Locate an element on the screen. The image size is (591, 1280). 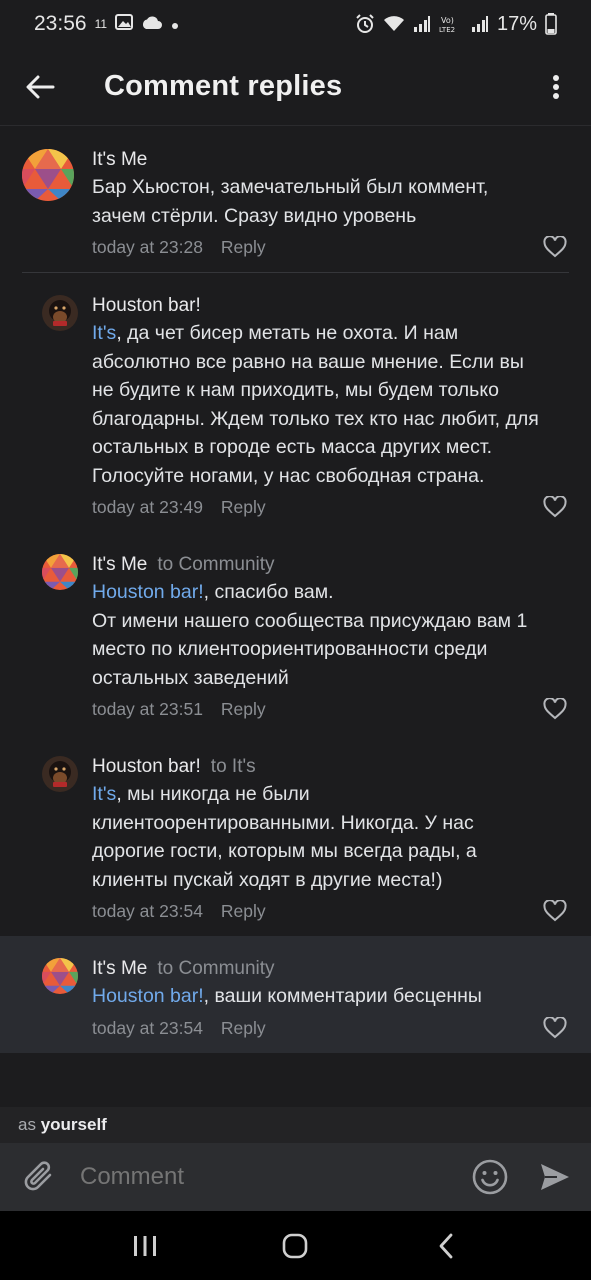
app-bar: Comment replies is located at coordinates (295, 87).